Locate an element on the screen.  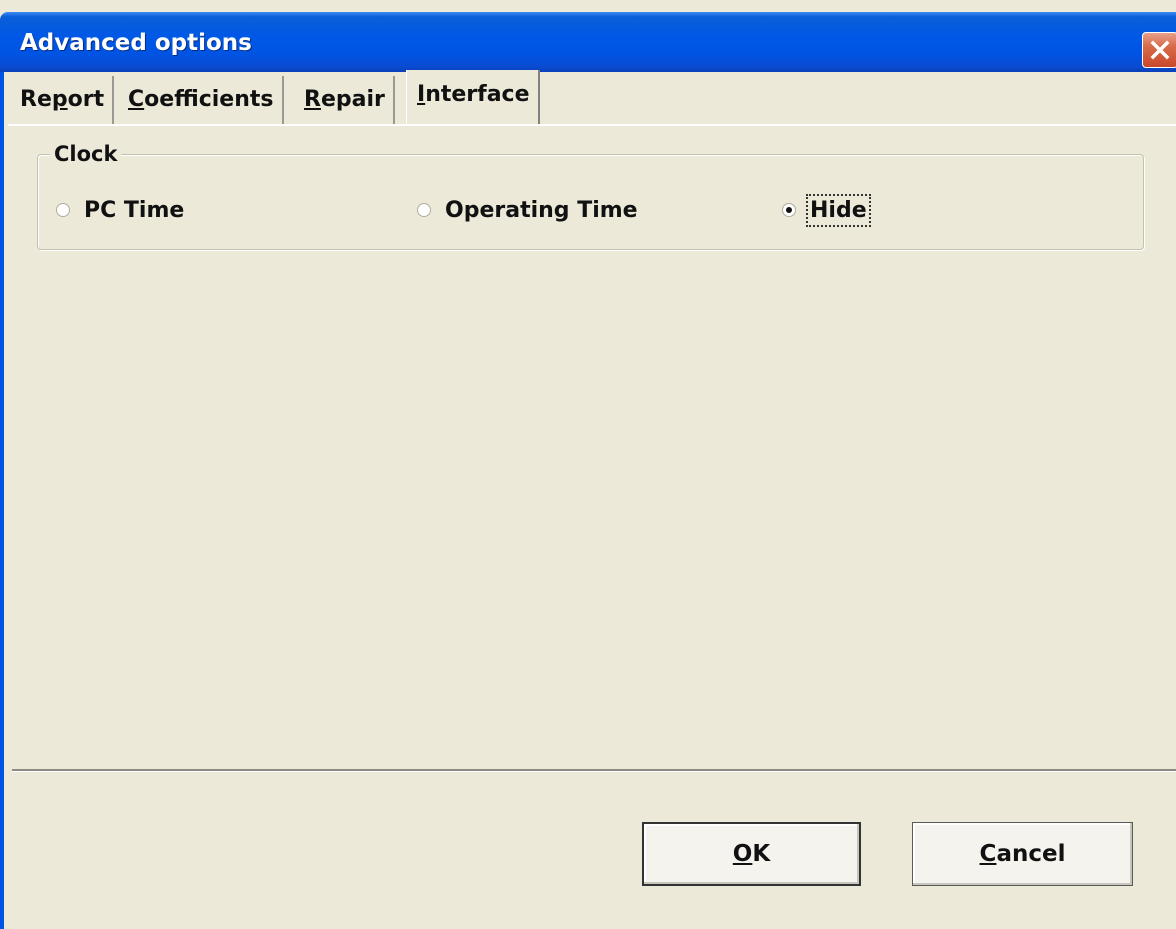
tab-strip: Report Coefficients Repair Interface is located at coordinates (593, 97).